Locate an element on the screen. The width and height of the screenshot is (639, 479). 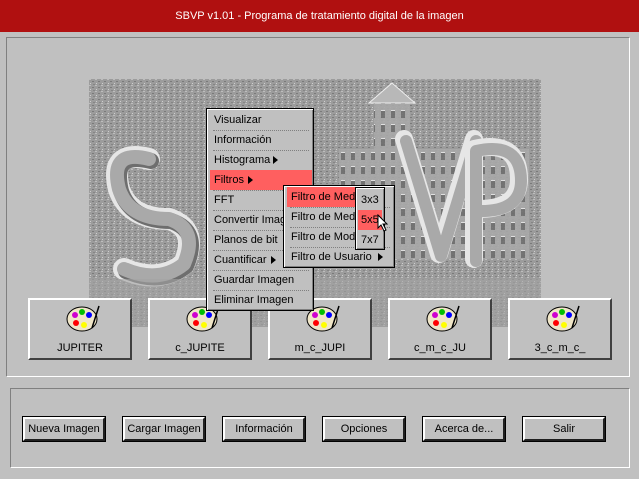
menu-item-filtro-media-2: Filtro de Med is located at coordinates (323, 217).